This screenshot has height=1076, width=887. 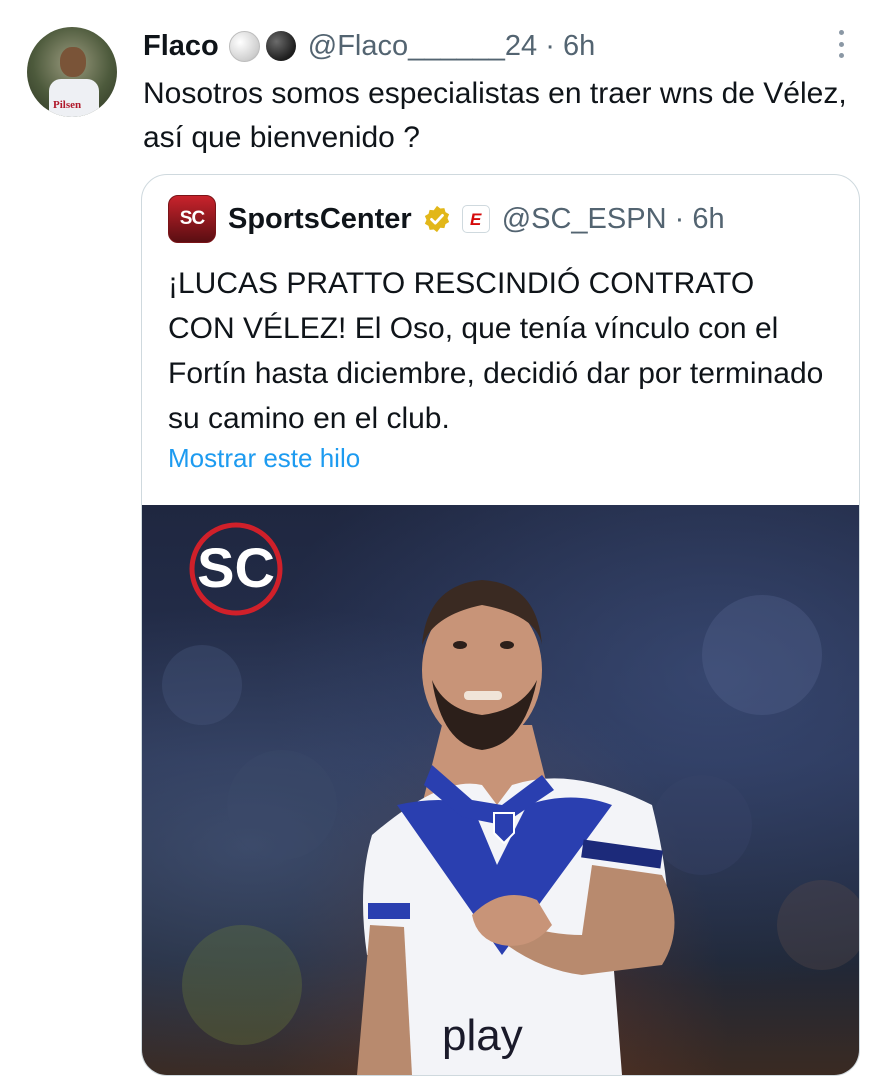 I want to click on sc-logo-text: SC, so click(x=236, y=567).